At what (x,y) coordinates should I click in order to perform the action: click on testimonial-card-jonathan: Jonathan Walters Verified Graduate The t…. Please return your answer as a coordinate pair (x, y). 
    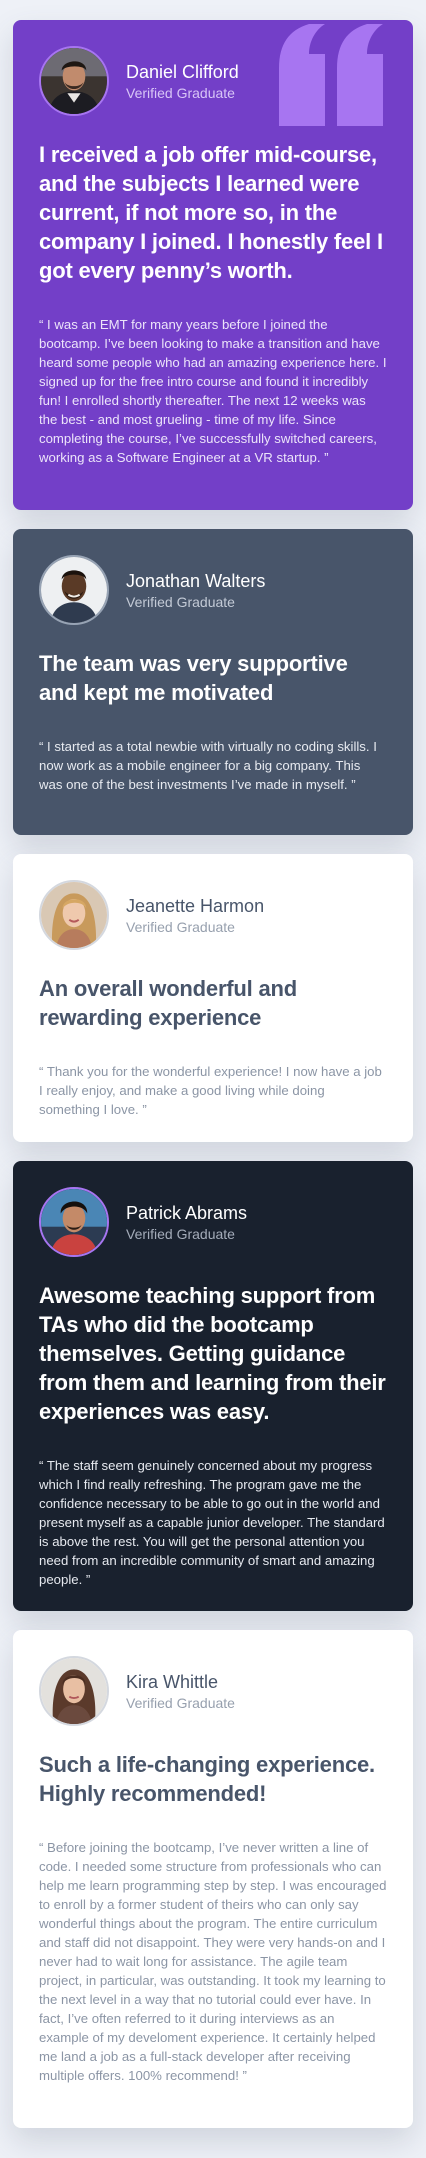
    Looking at the image, I should click on (213, 682).